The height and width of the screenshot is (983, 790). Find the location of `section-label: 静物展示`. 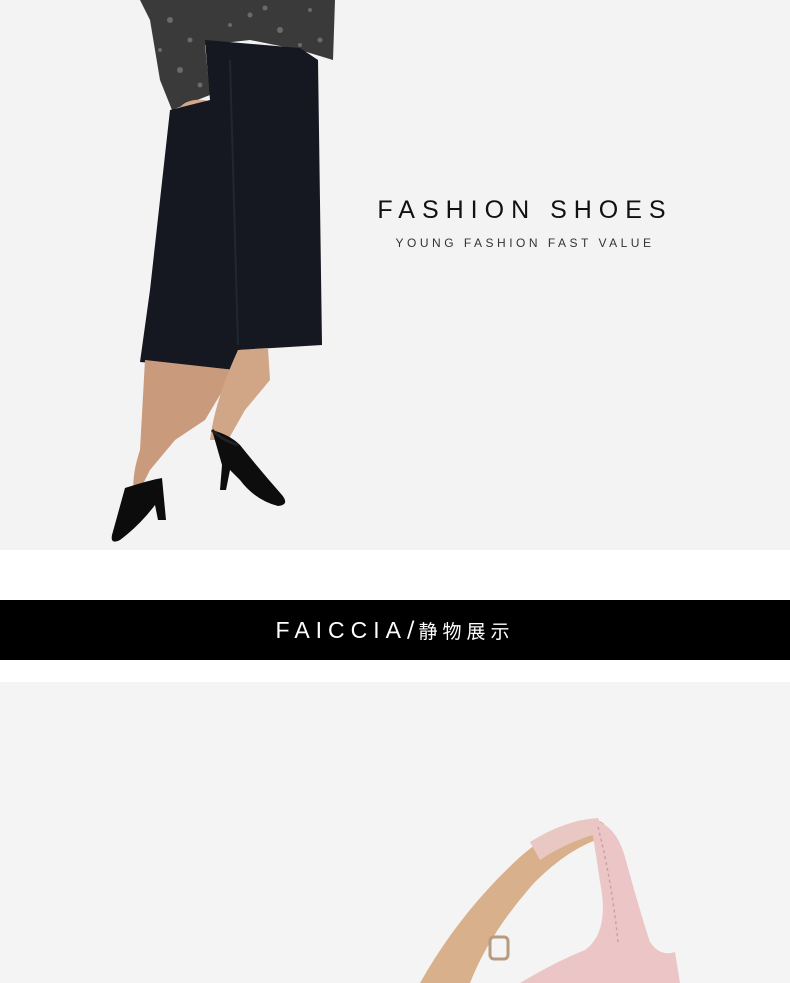

section-label: 静物展示 is located at coordinates (466, 631).